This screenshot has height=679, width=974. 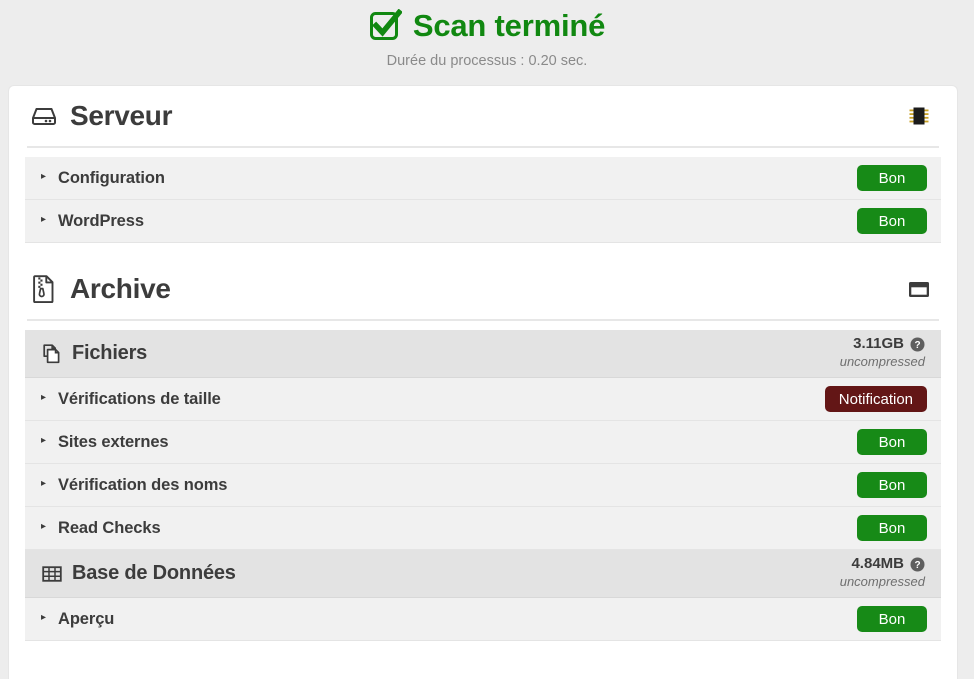 What do you see at coordinates (483, 289) in the screenshot?
I see `section-header-archive: Archive` at bounding box center [483, 289].